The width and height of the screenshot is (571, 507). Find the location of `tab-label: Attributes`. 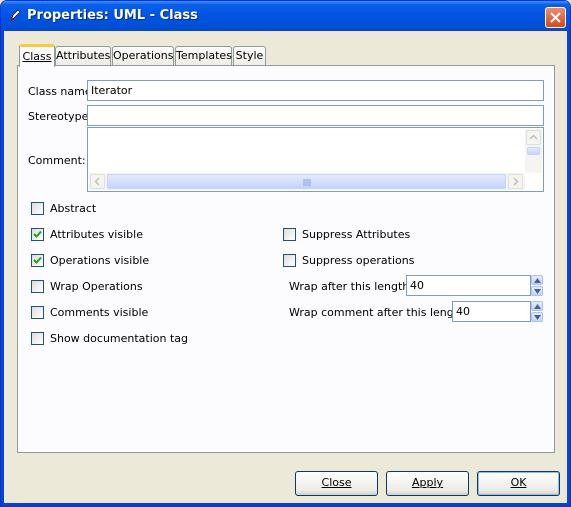

tab-label: Attributes is located at coordinates (83, 55).